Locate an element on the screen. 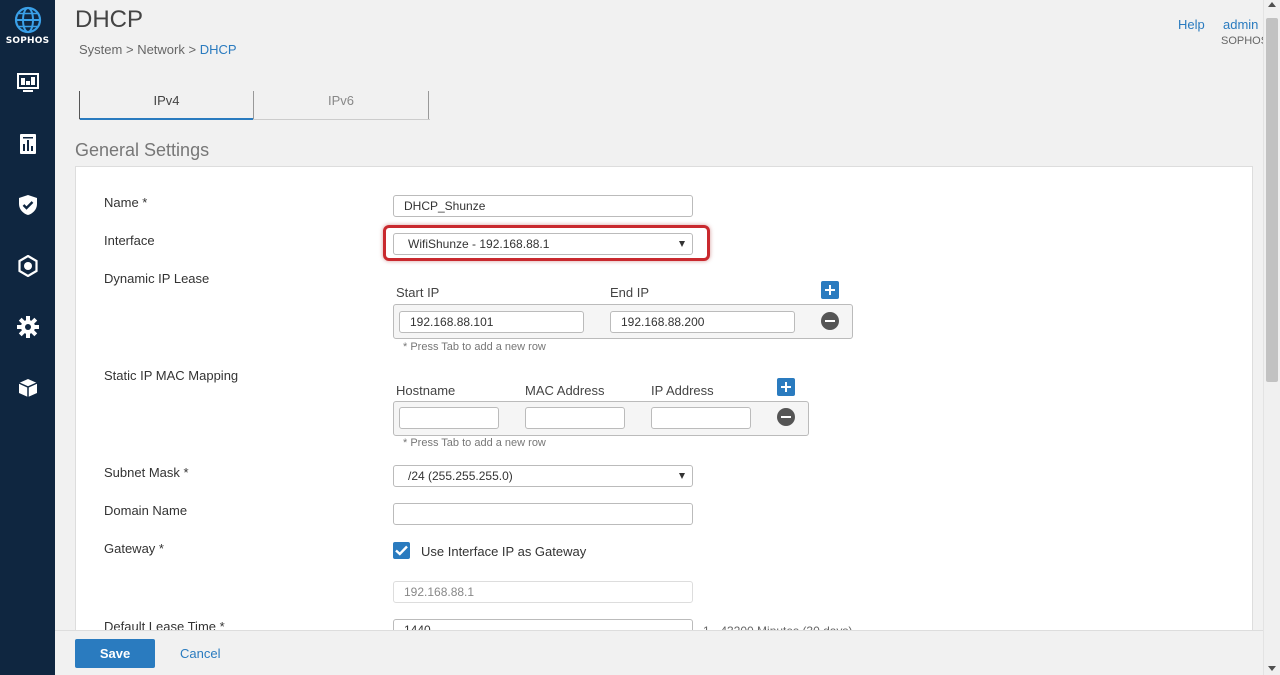 Image resolution: width=1280 pixels, height=675 pixels. subnet-mask-select: /24 (255.255.255.0) is located at coordinates (543, 476).